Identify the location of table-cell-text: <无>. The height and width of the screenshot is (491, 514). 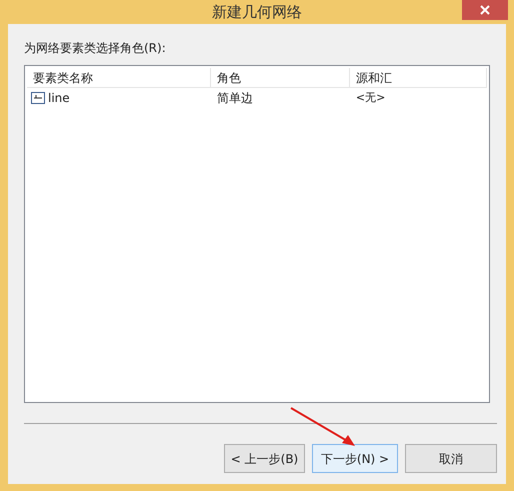
(371, 98).